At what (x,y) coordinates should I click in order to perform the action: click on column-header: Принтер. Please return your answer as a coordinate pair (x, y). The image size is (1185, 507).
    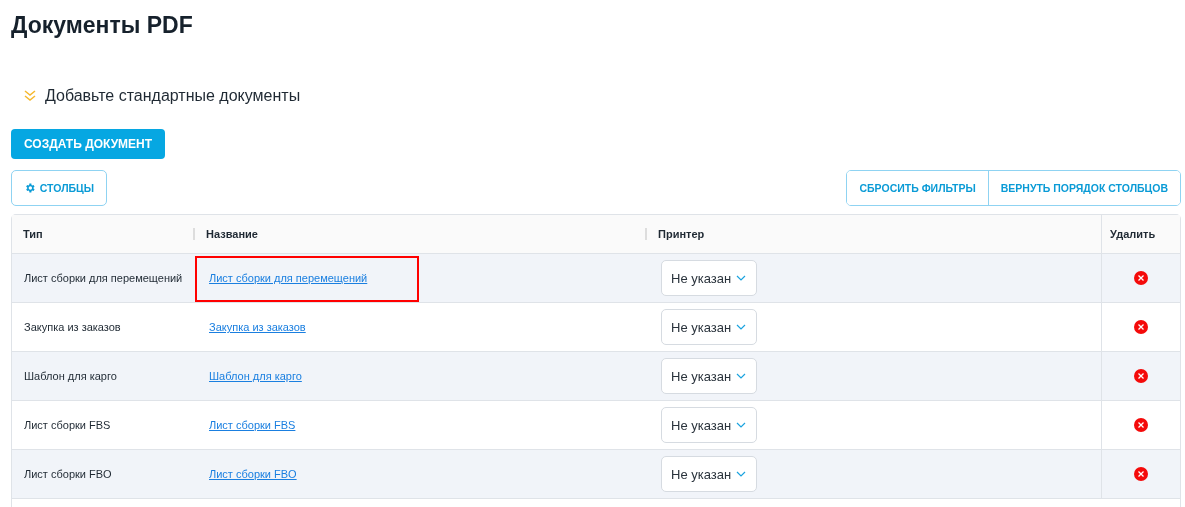
    Looking at the image, I should click on (676, 234).